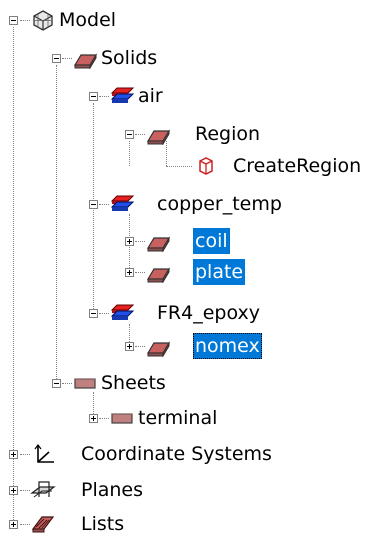  Describe the element at coordinates (211, 241) in the screenshot. I see `tree-node-coil: coil` at that location.